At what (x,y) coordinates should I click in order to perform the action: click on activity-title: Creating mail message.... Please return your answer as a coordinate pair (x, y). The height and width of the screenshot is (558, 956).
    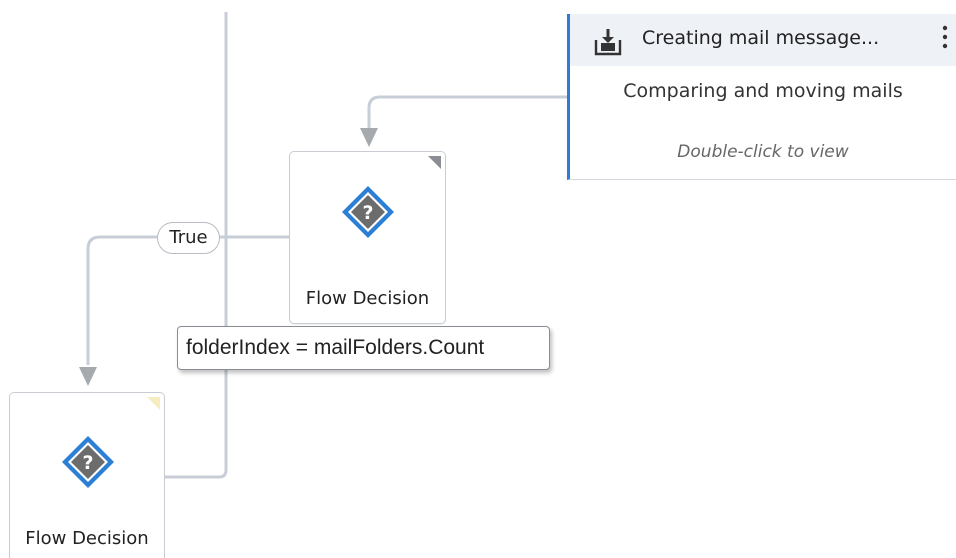
    Looking at the image, I should click on (761, 38).